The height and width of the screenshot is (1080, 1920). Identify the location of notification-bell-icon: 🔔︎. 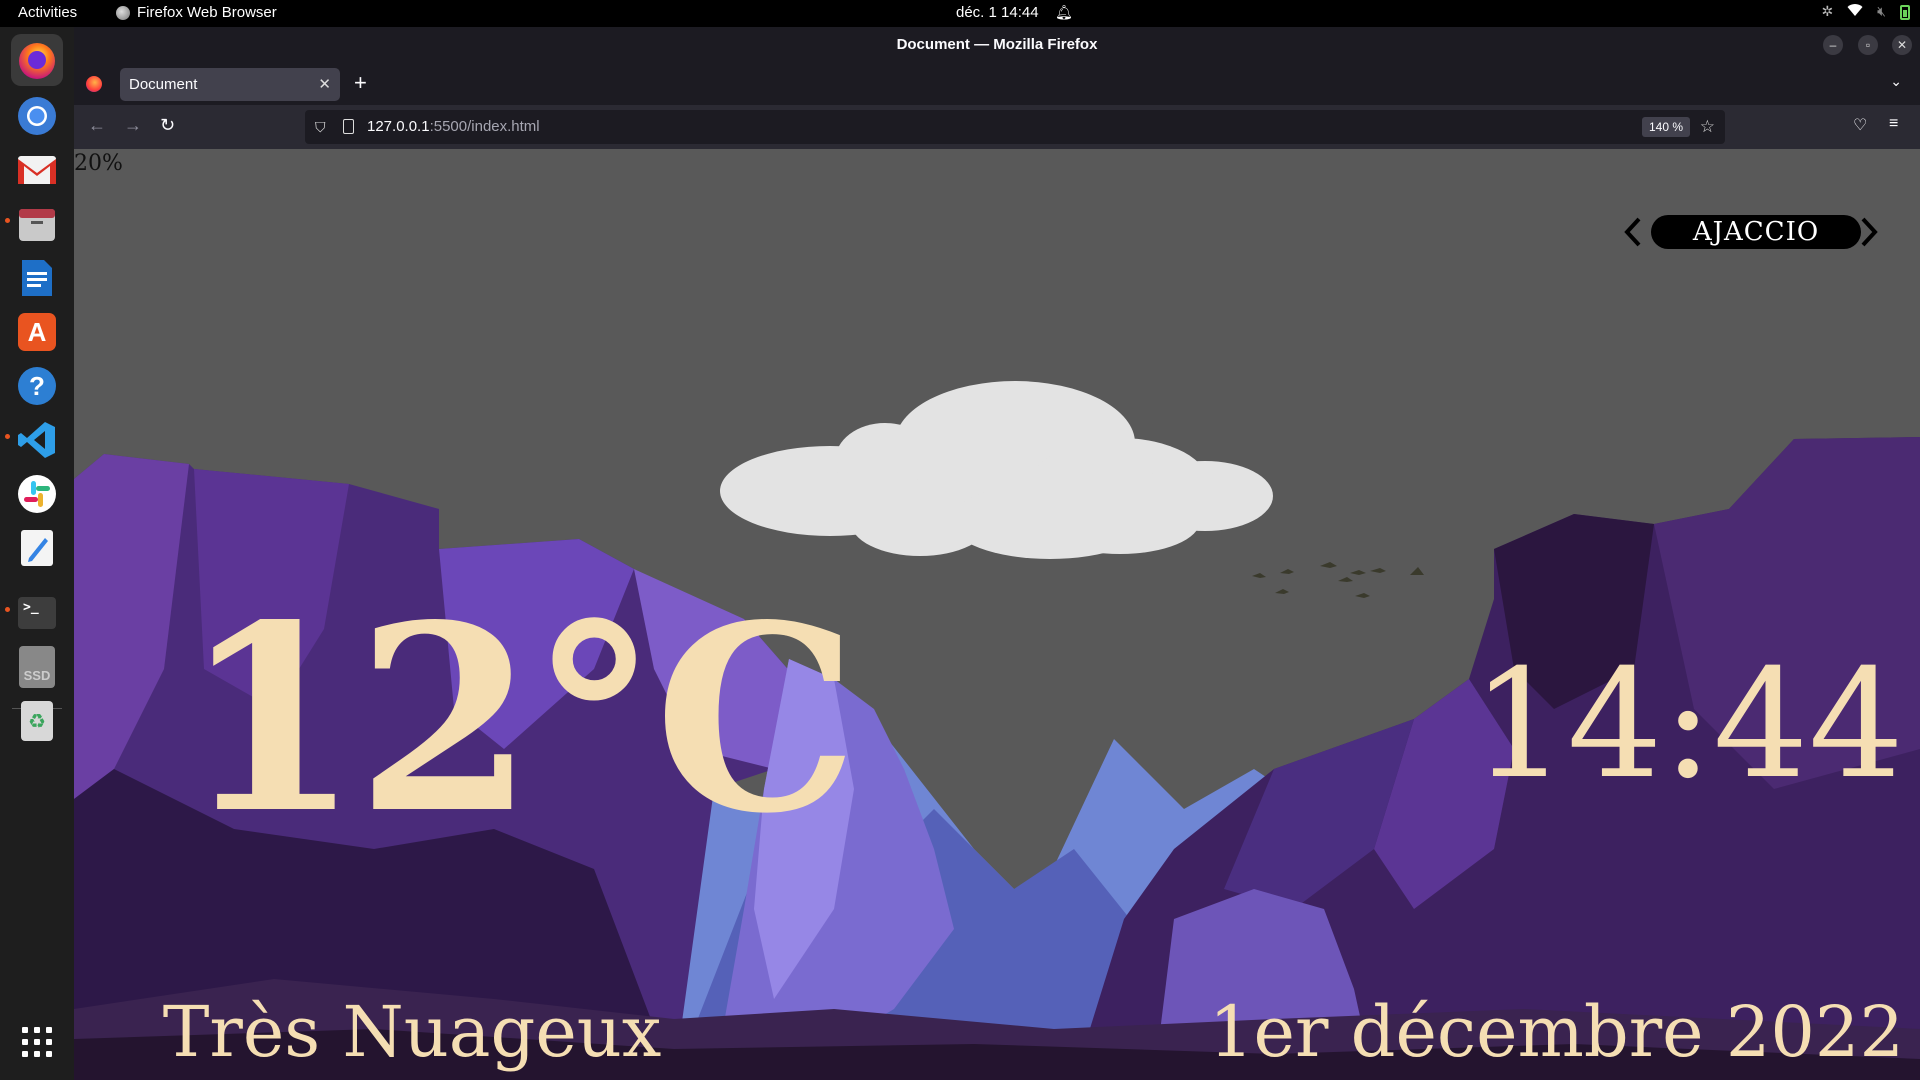
(1064, 12).